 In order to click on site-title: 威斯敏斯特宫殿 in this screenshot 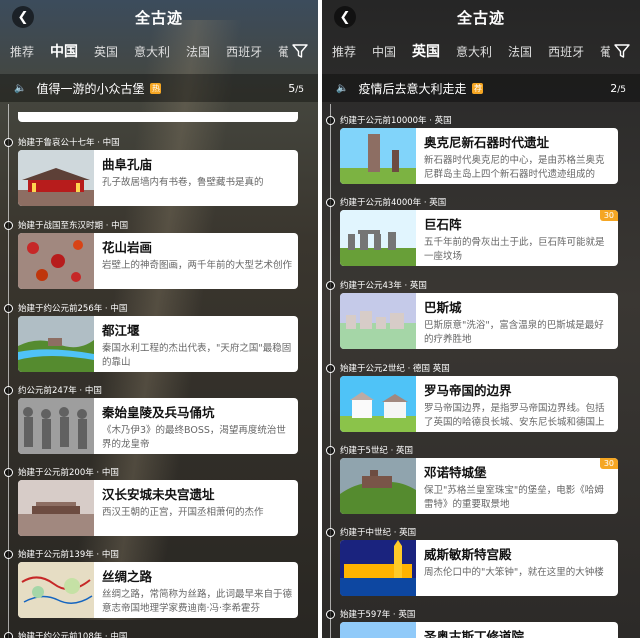, I will do `click(468, 554)`.